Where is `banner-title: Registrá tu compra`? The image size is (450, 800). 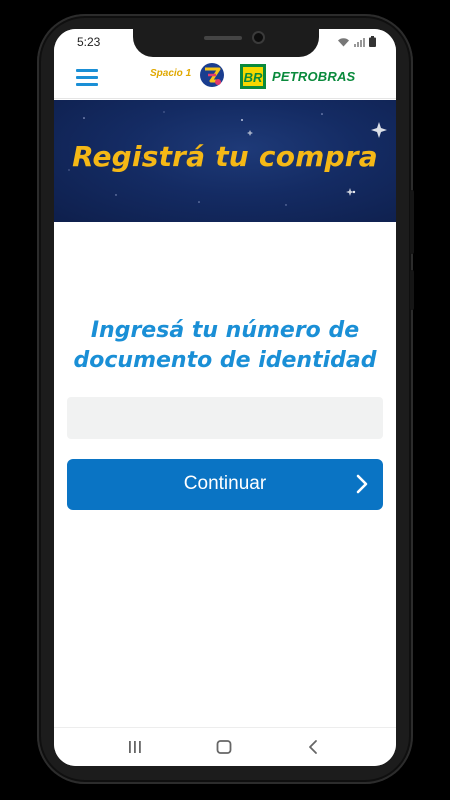
banner-title: Registrá tu compra is located at coordinates (225, 156).